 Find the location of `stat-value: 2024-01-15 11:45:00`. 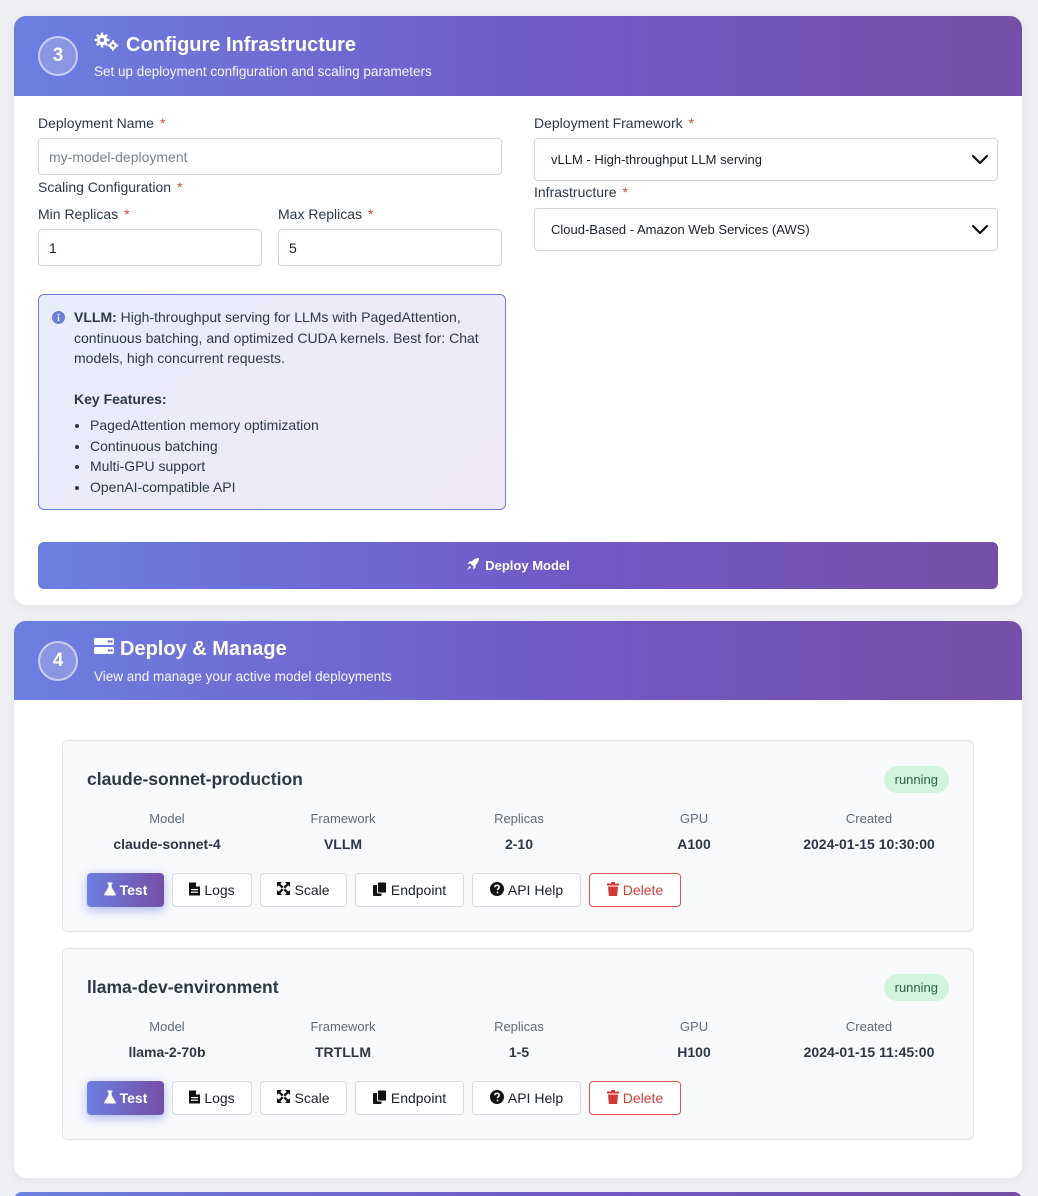

stat-value: 2024-01-15 11:45:00 is located at coordinates (869, 1052).